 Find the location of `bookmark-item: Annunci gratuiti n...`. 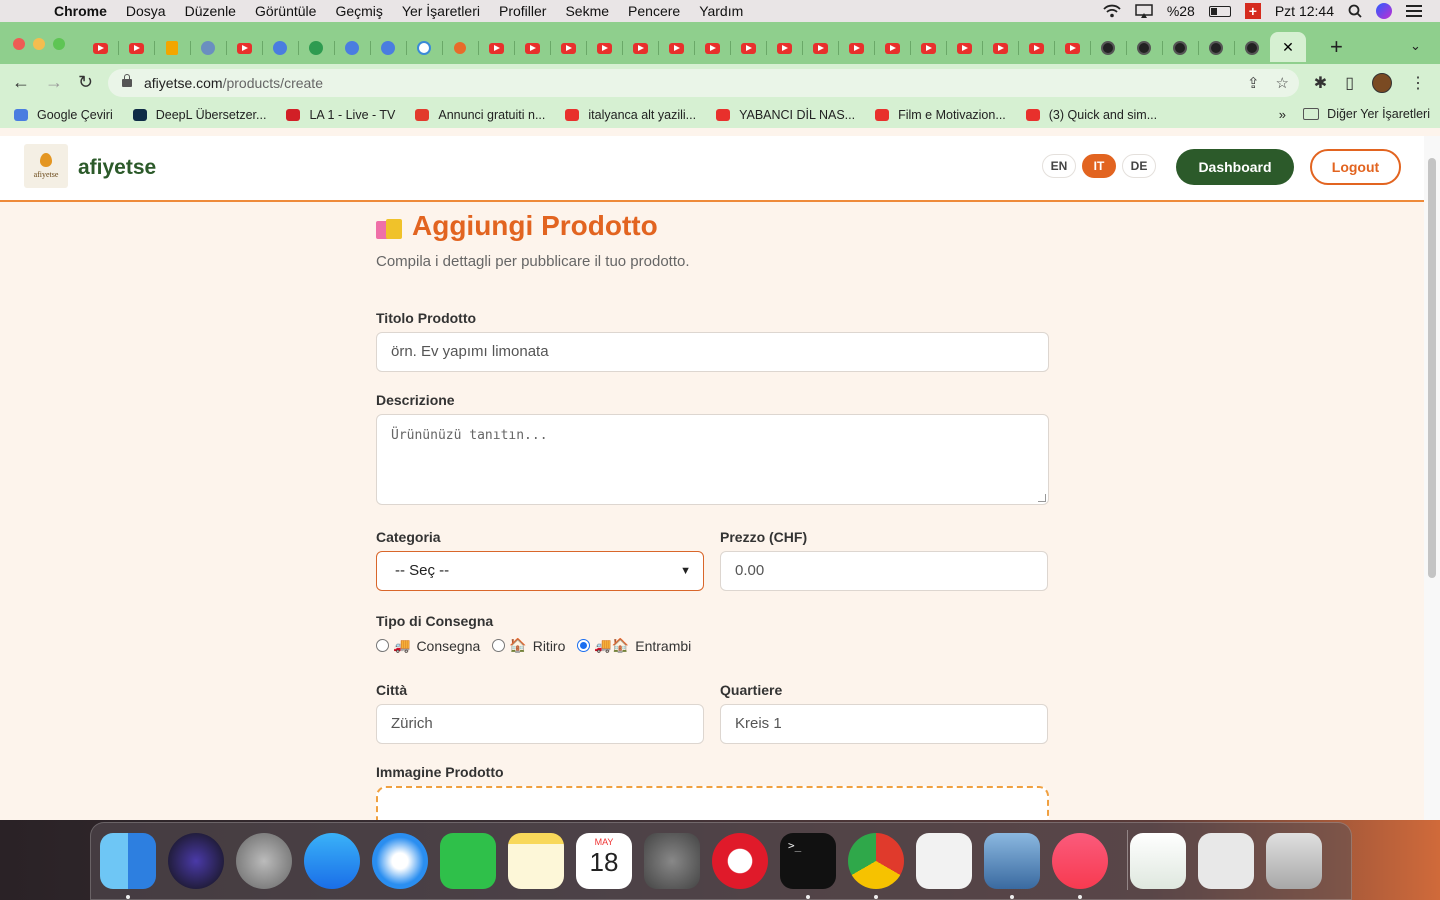

bookmark-item: Annunci gratuiti n... is located at coordinates (480, 115).